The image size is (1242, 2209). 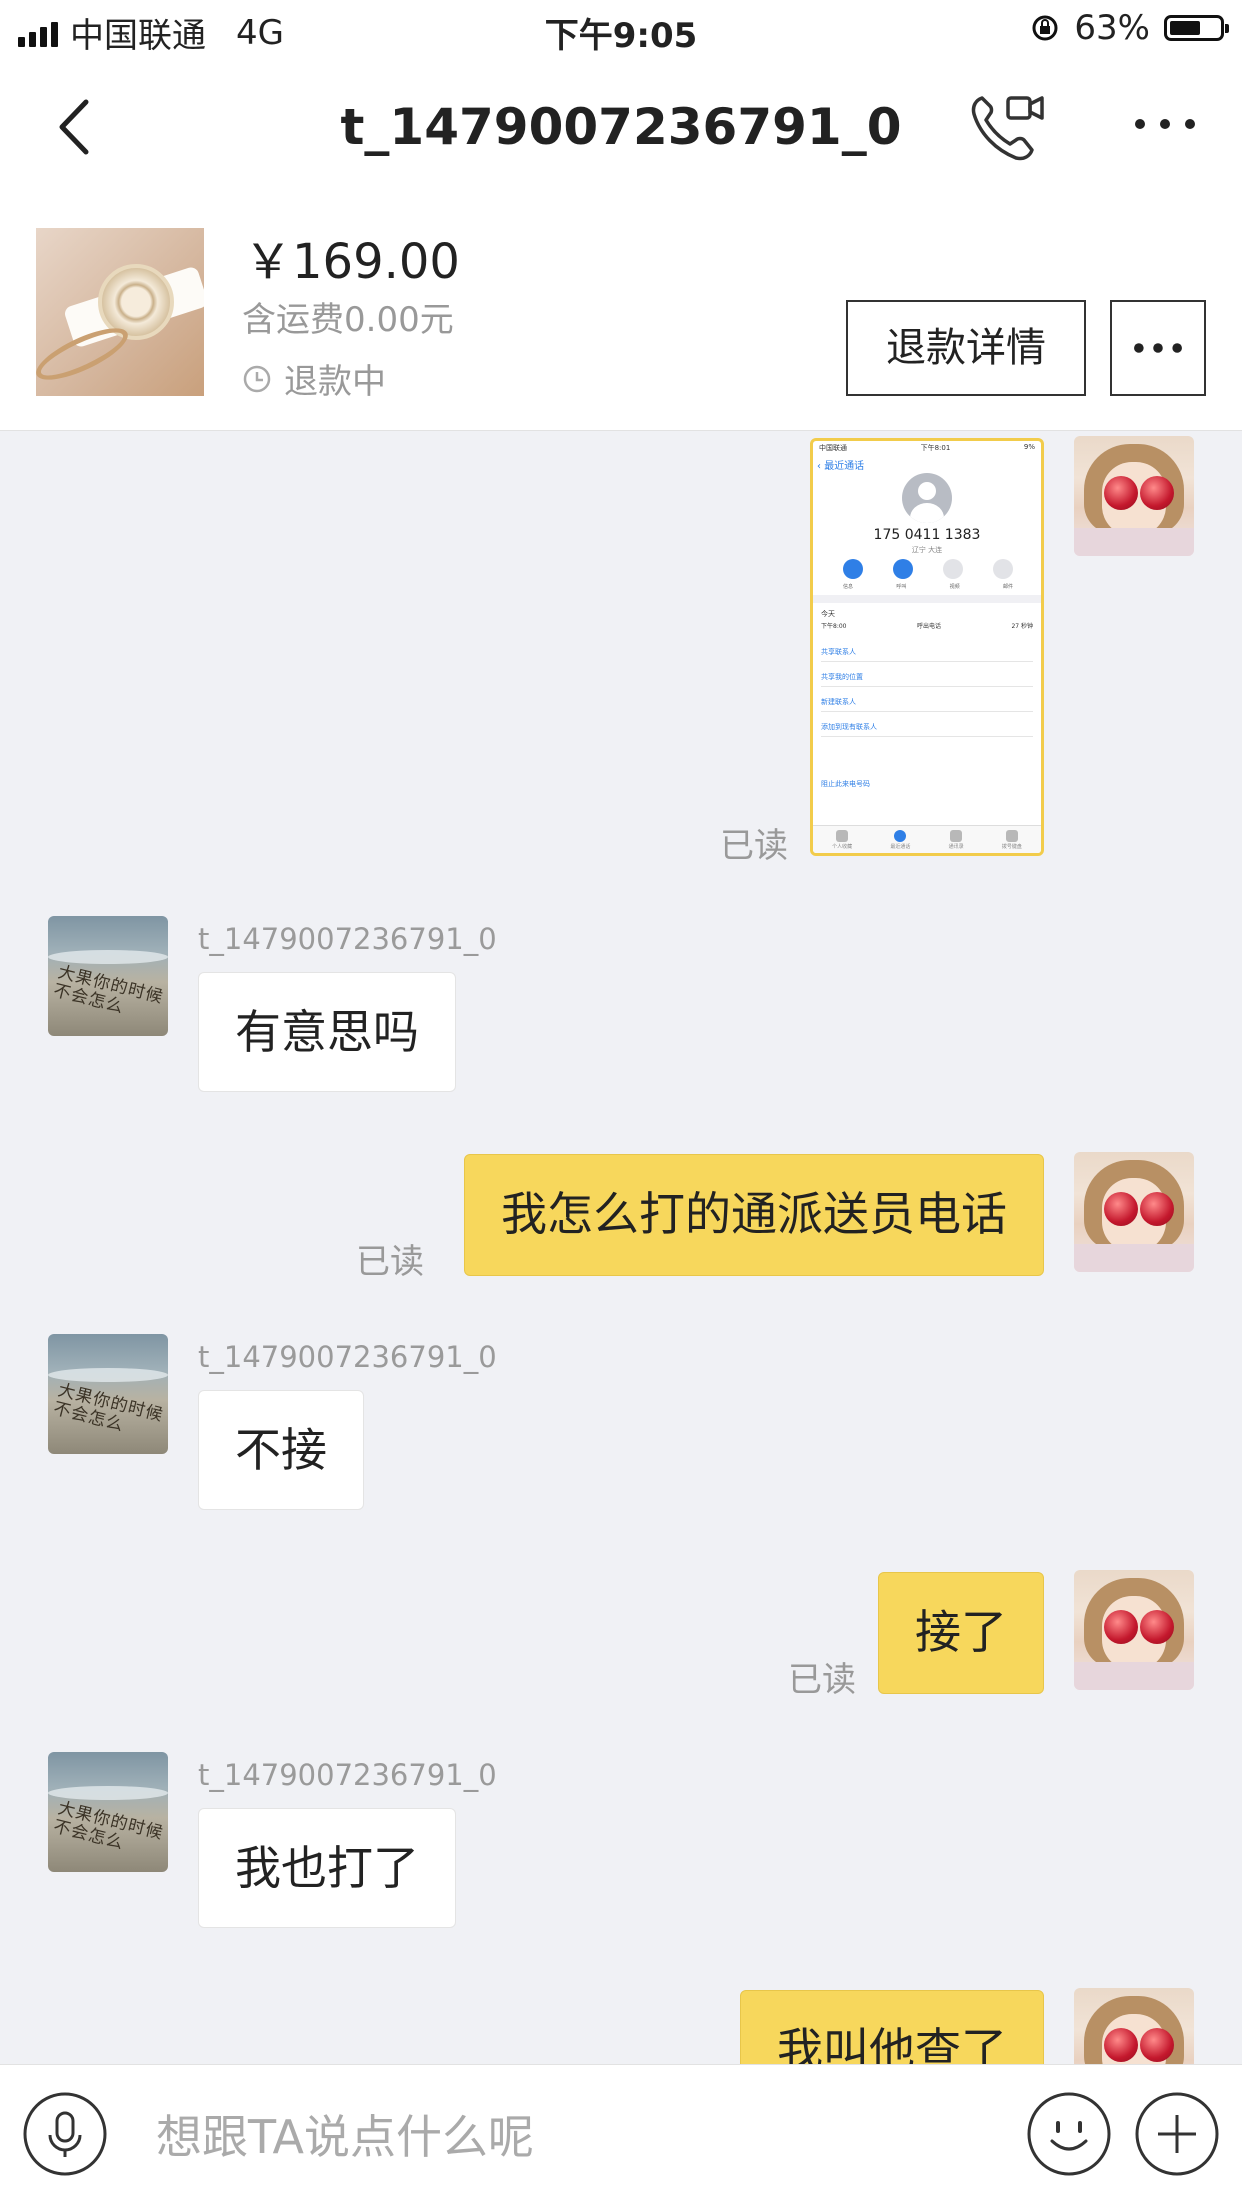 I want to click on shot-action-label: 呼叫, so click(x=901, y=587).